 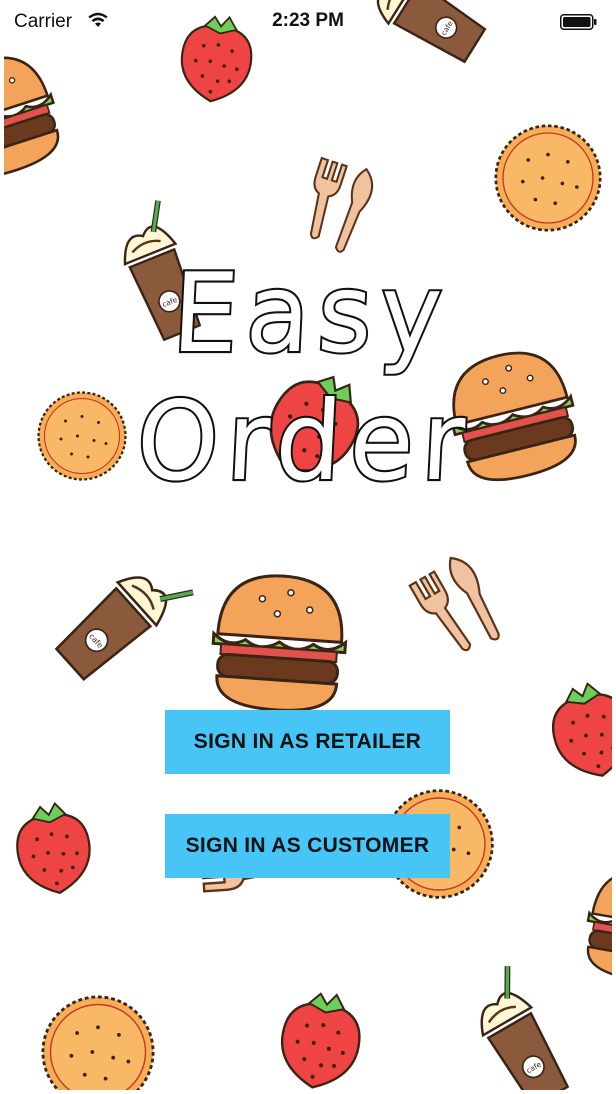 I want to click on sign-in-retailer-button: SIGN IN AS RETAILER, so click(x=307, y=742).